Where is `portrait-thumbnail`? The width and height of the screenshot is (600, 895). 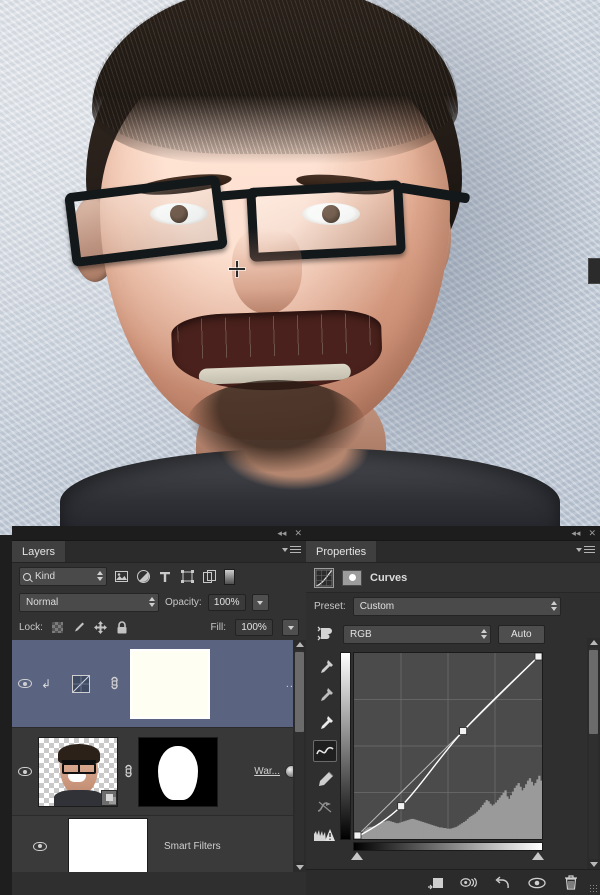
portrait-thumbnail is located at coordinates (79, 774).